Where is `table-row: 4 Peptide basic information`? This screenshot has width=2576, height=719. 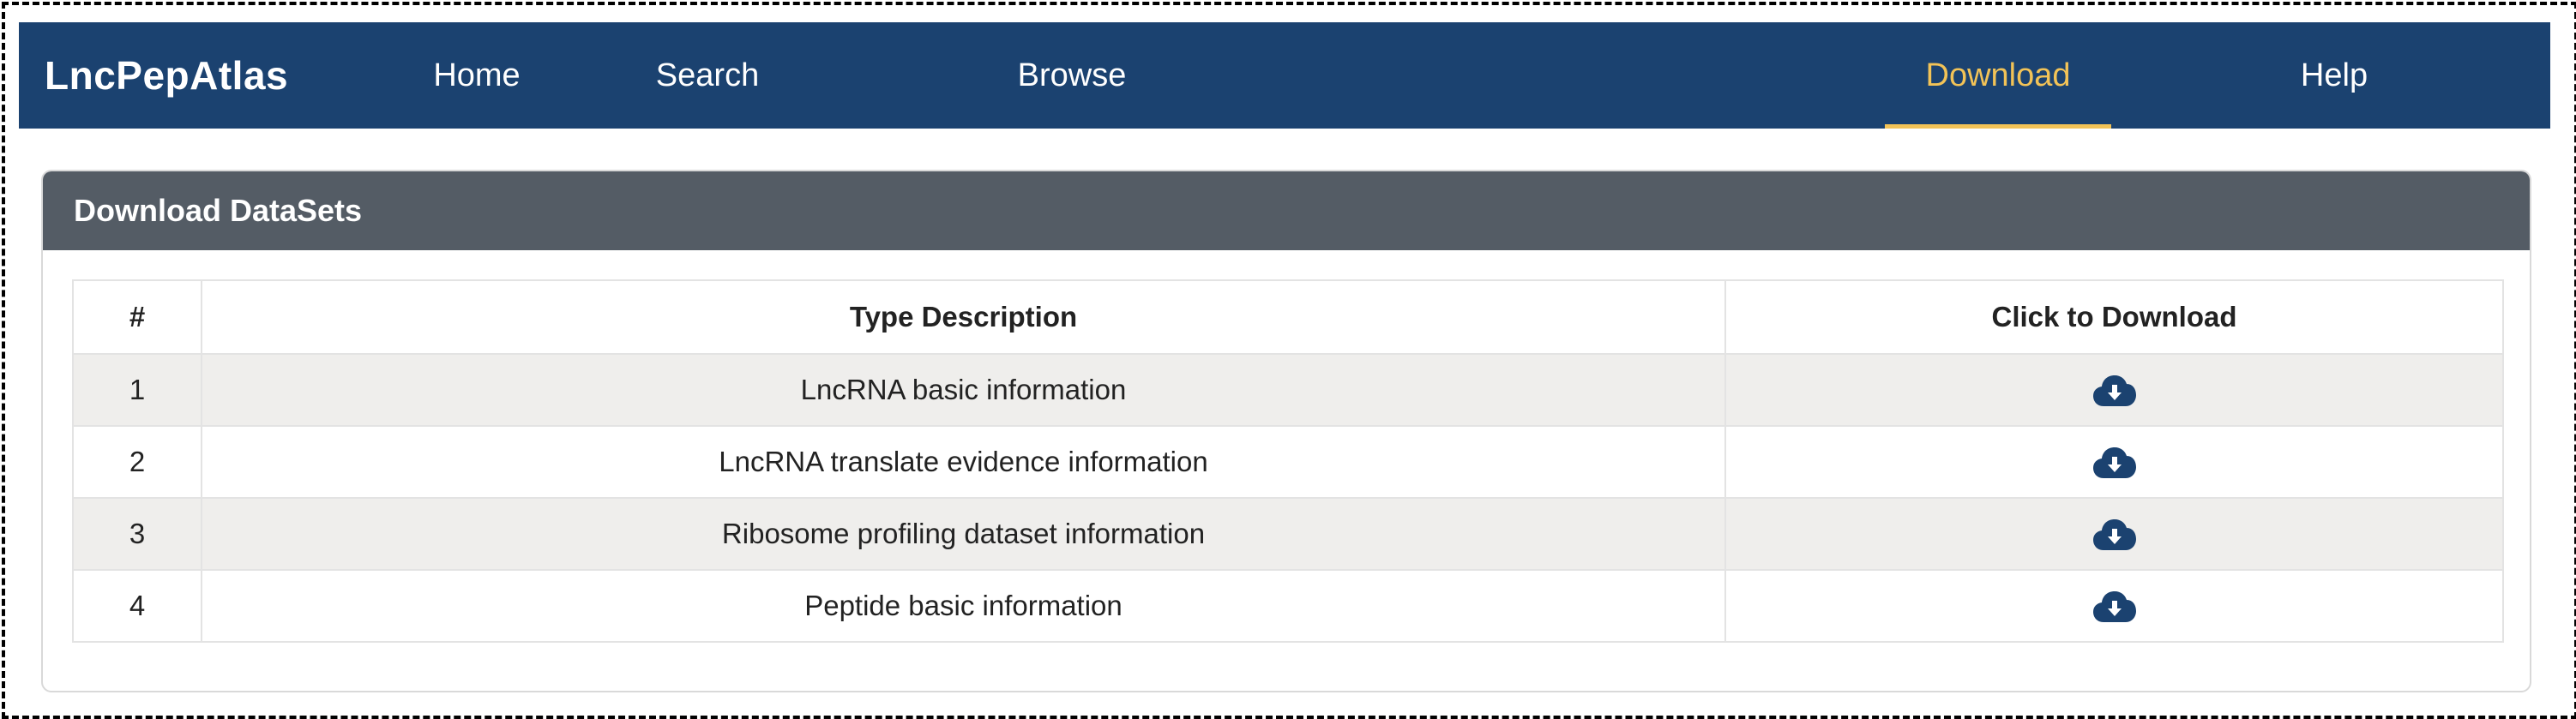 table-row: 4 Peptide basic information is located at coordinates (1288, 606).